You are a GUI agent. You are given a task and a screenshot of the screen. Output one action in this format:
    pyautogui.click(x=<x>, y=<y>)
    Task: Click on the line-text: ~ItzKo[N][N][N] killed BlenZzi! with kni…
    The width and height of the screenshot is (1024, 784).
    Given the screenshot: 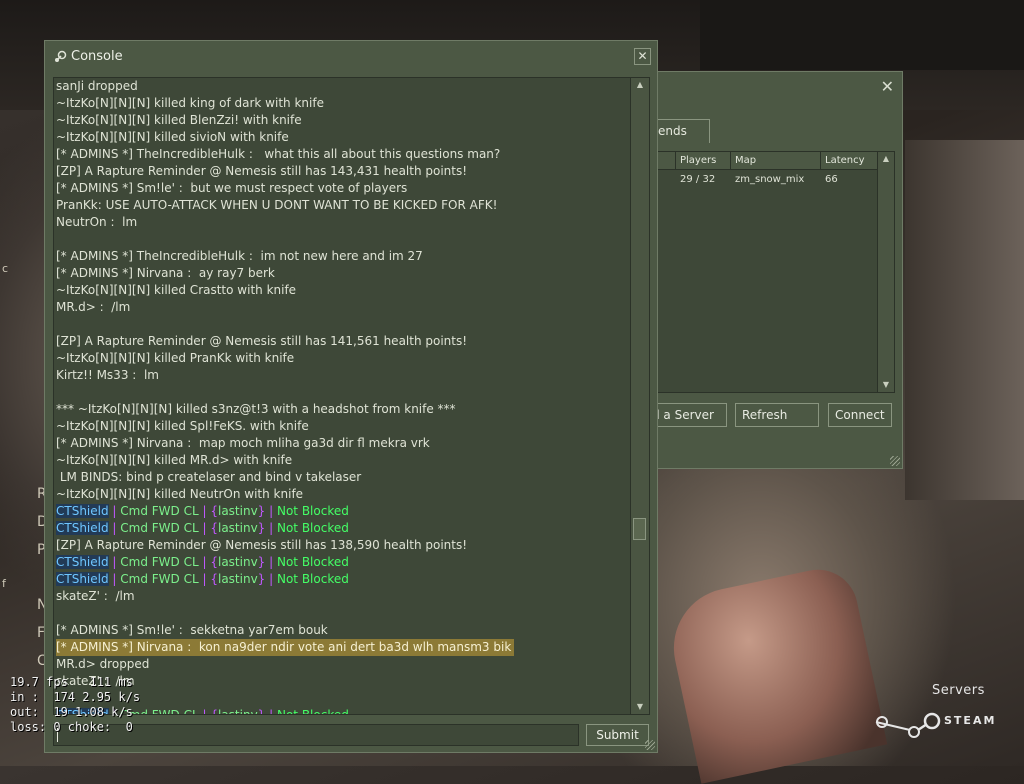 What is the action you would take?
    pyautogui.click(x=179, y=120)
    